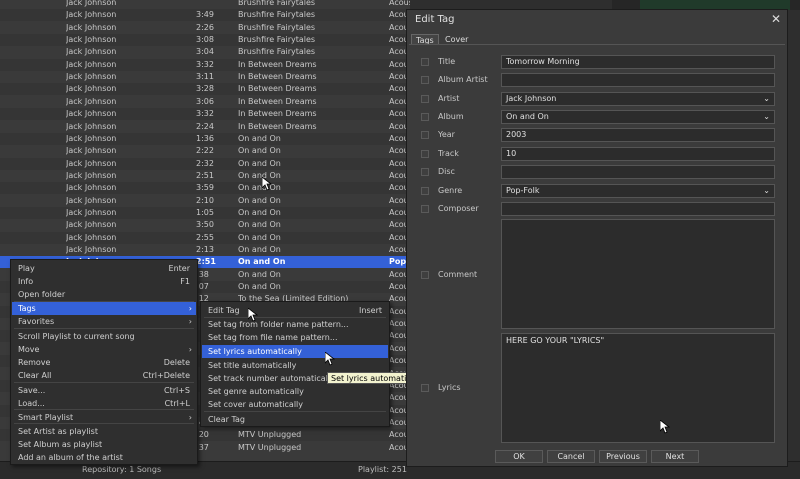 This screenshot has width=800, height=479. I want to click on menu-item-set-lyrics-automatically: Set lyrics automatically, so click(295, 351).